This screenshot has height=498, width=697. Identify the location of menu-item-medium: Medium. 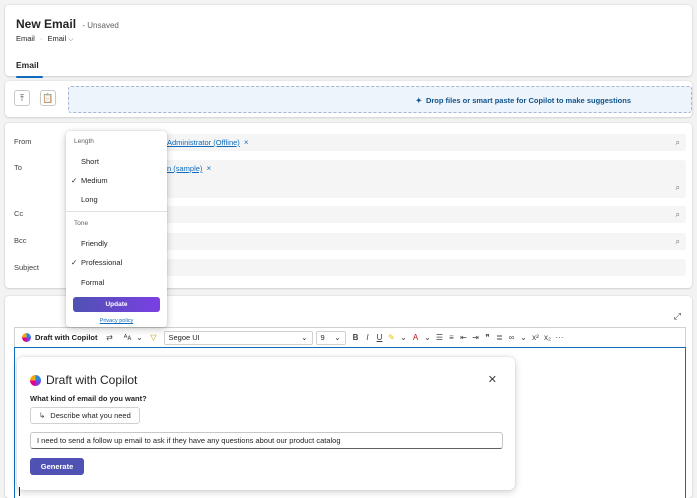
(94, 180).